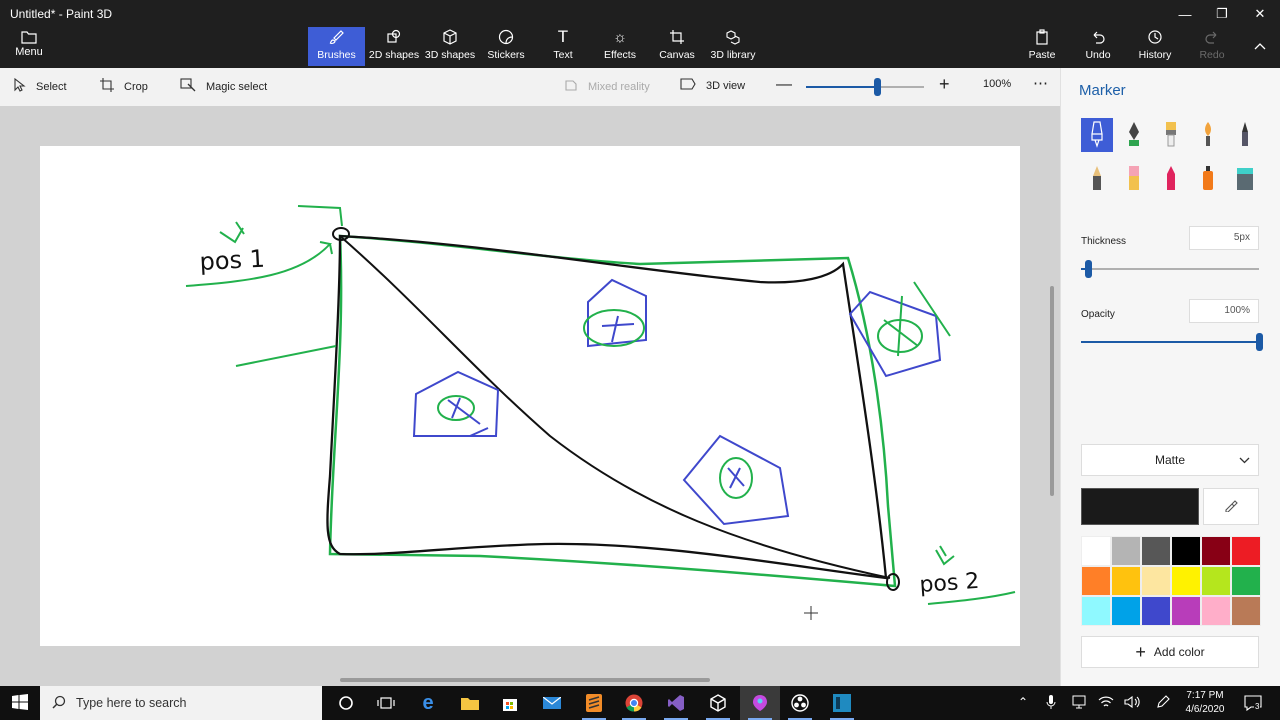 This screenshot has width=1280, height=720. Describe the element at coordinates (181, 703) in the screenshot. I see `taskbar-search: Type here to search` at that location.